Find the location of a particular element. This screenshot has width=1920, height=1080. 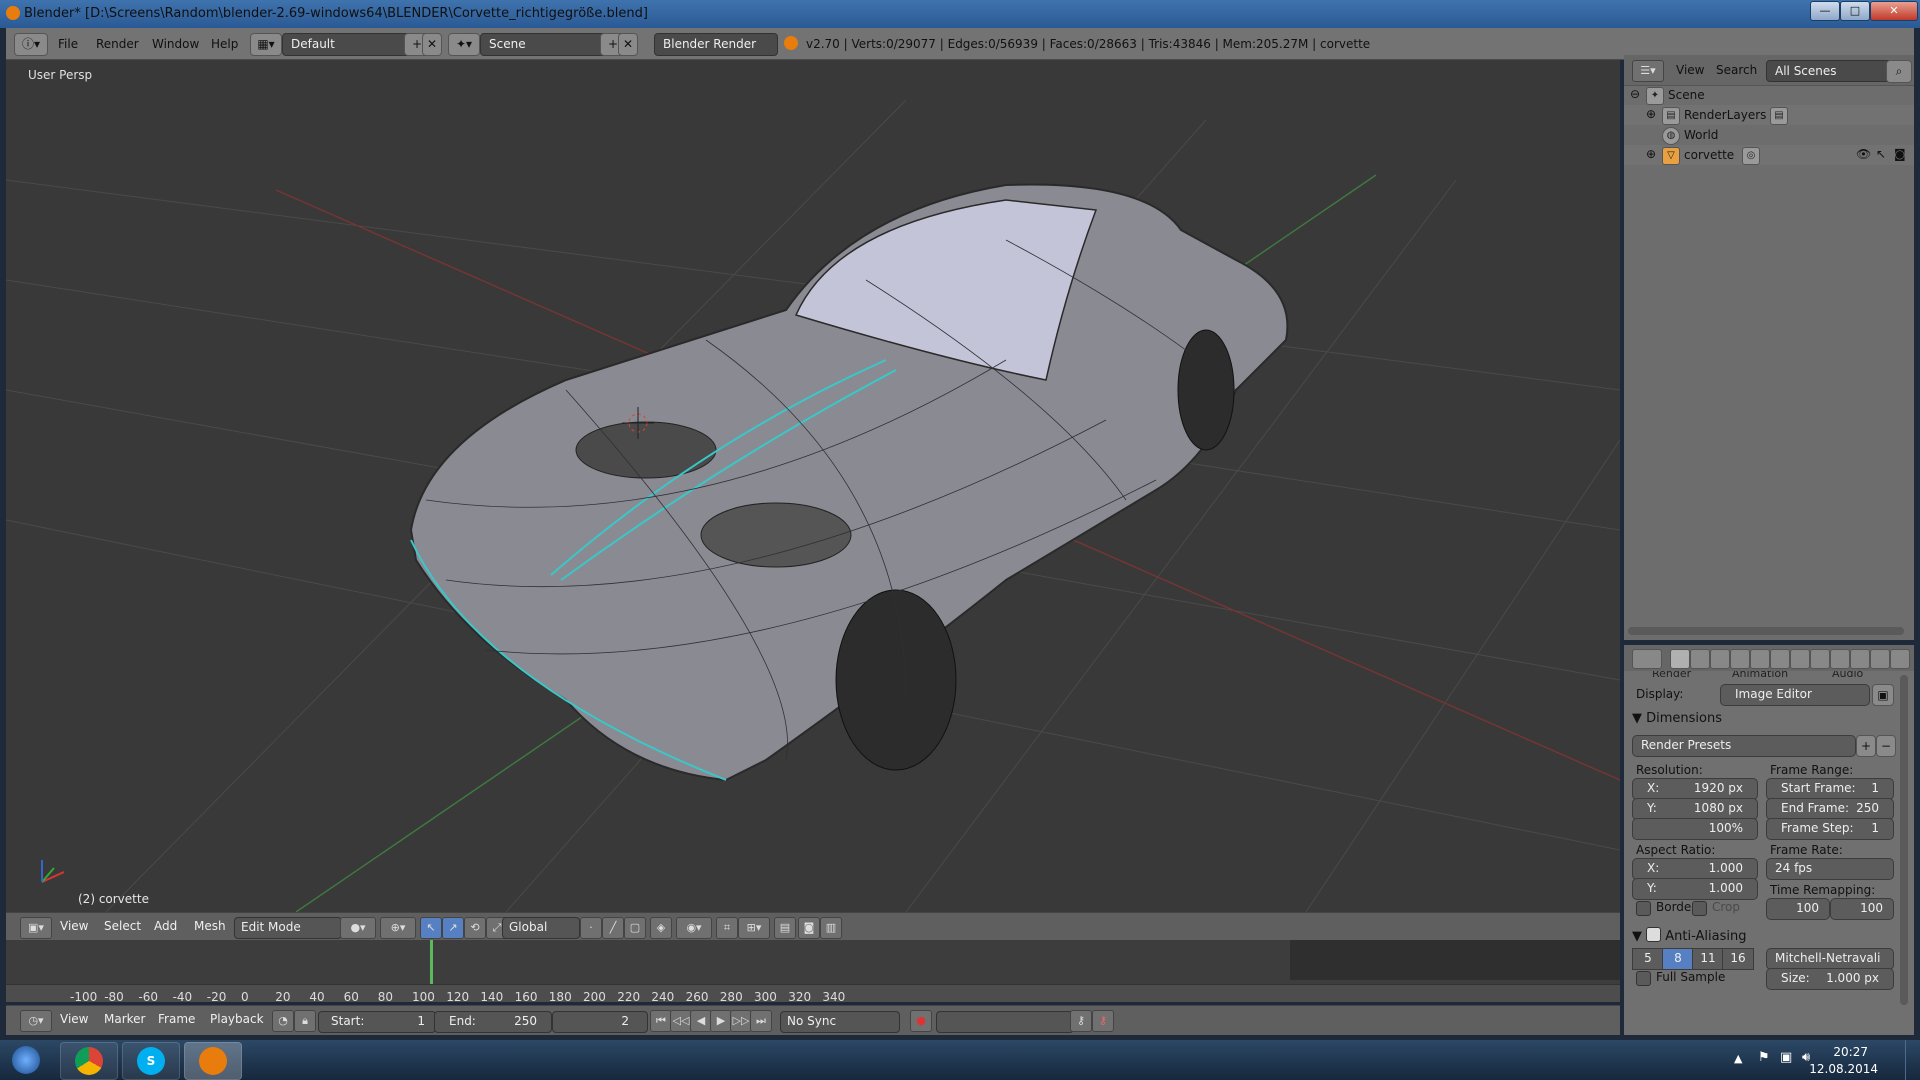

delete-keyframe-icon: ⚷ is located at coordinates (1103, 1021).